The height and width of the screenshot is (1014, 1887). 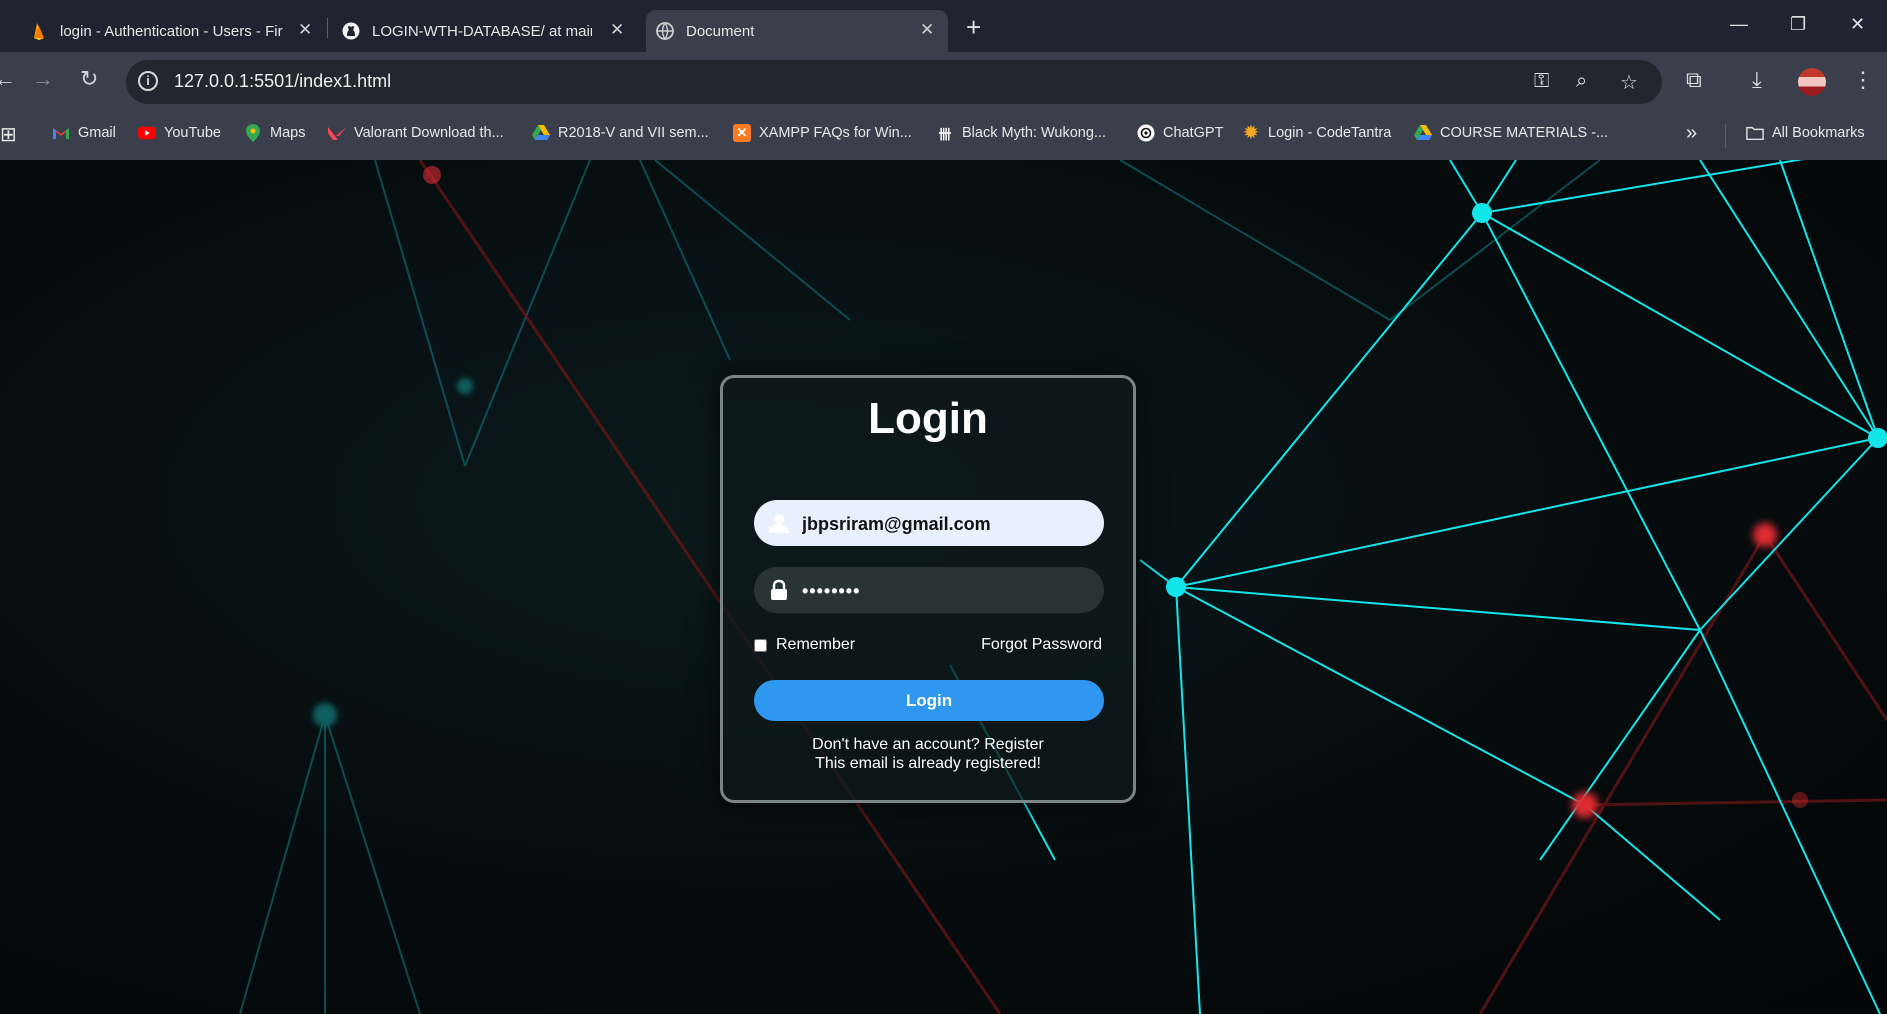 What do you see at coordinates (1146, 133) in the screenshot?
I see `chatgpt-icon` at bounding box center [1146, 133].